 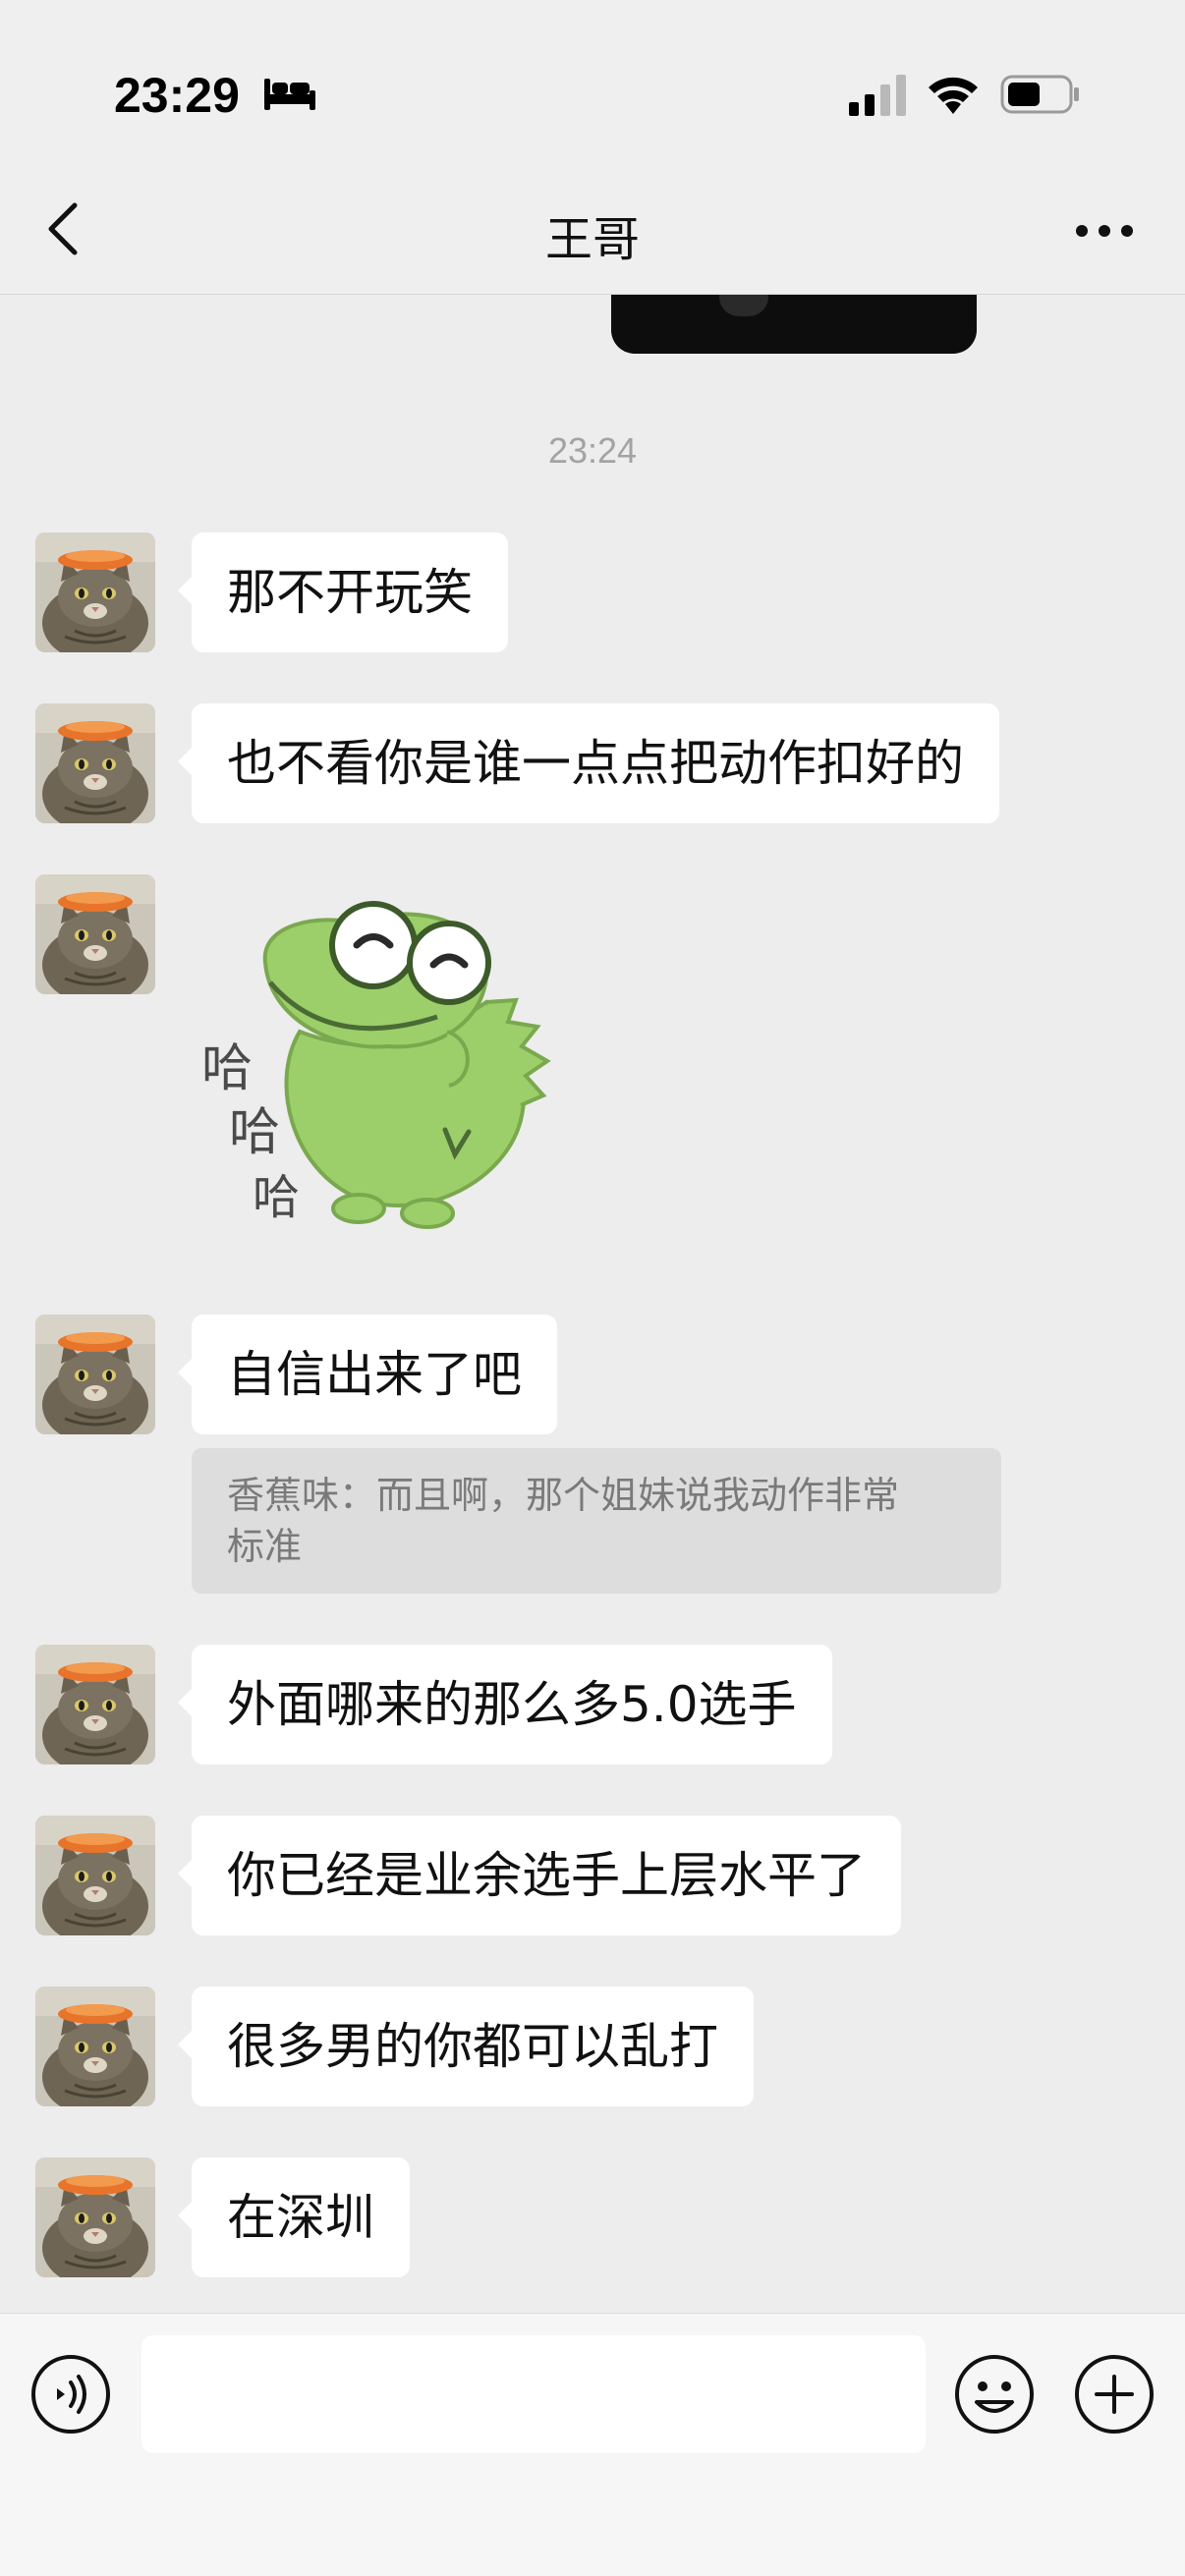 I want to click on message-timestamp: 23:24, so click(x=592, y=450).